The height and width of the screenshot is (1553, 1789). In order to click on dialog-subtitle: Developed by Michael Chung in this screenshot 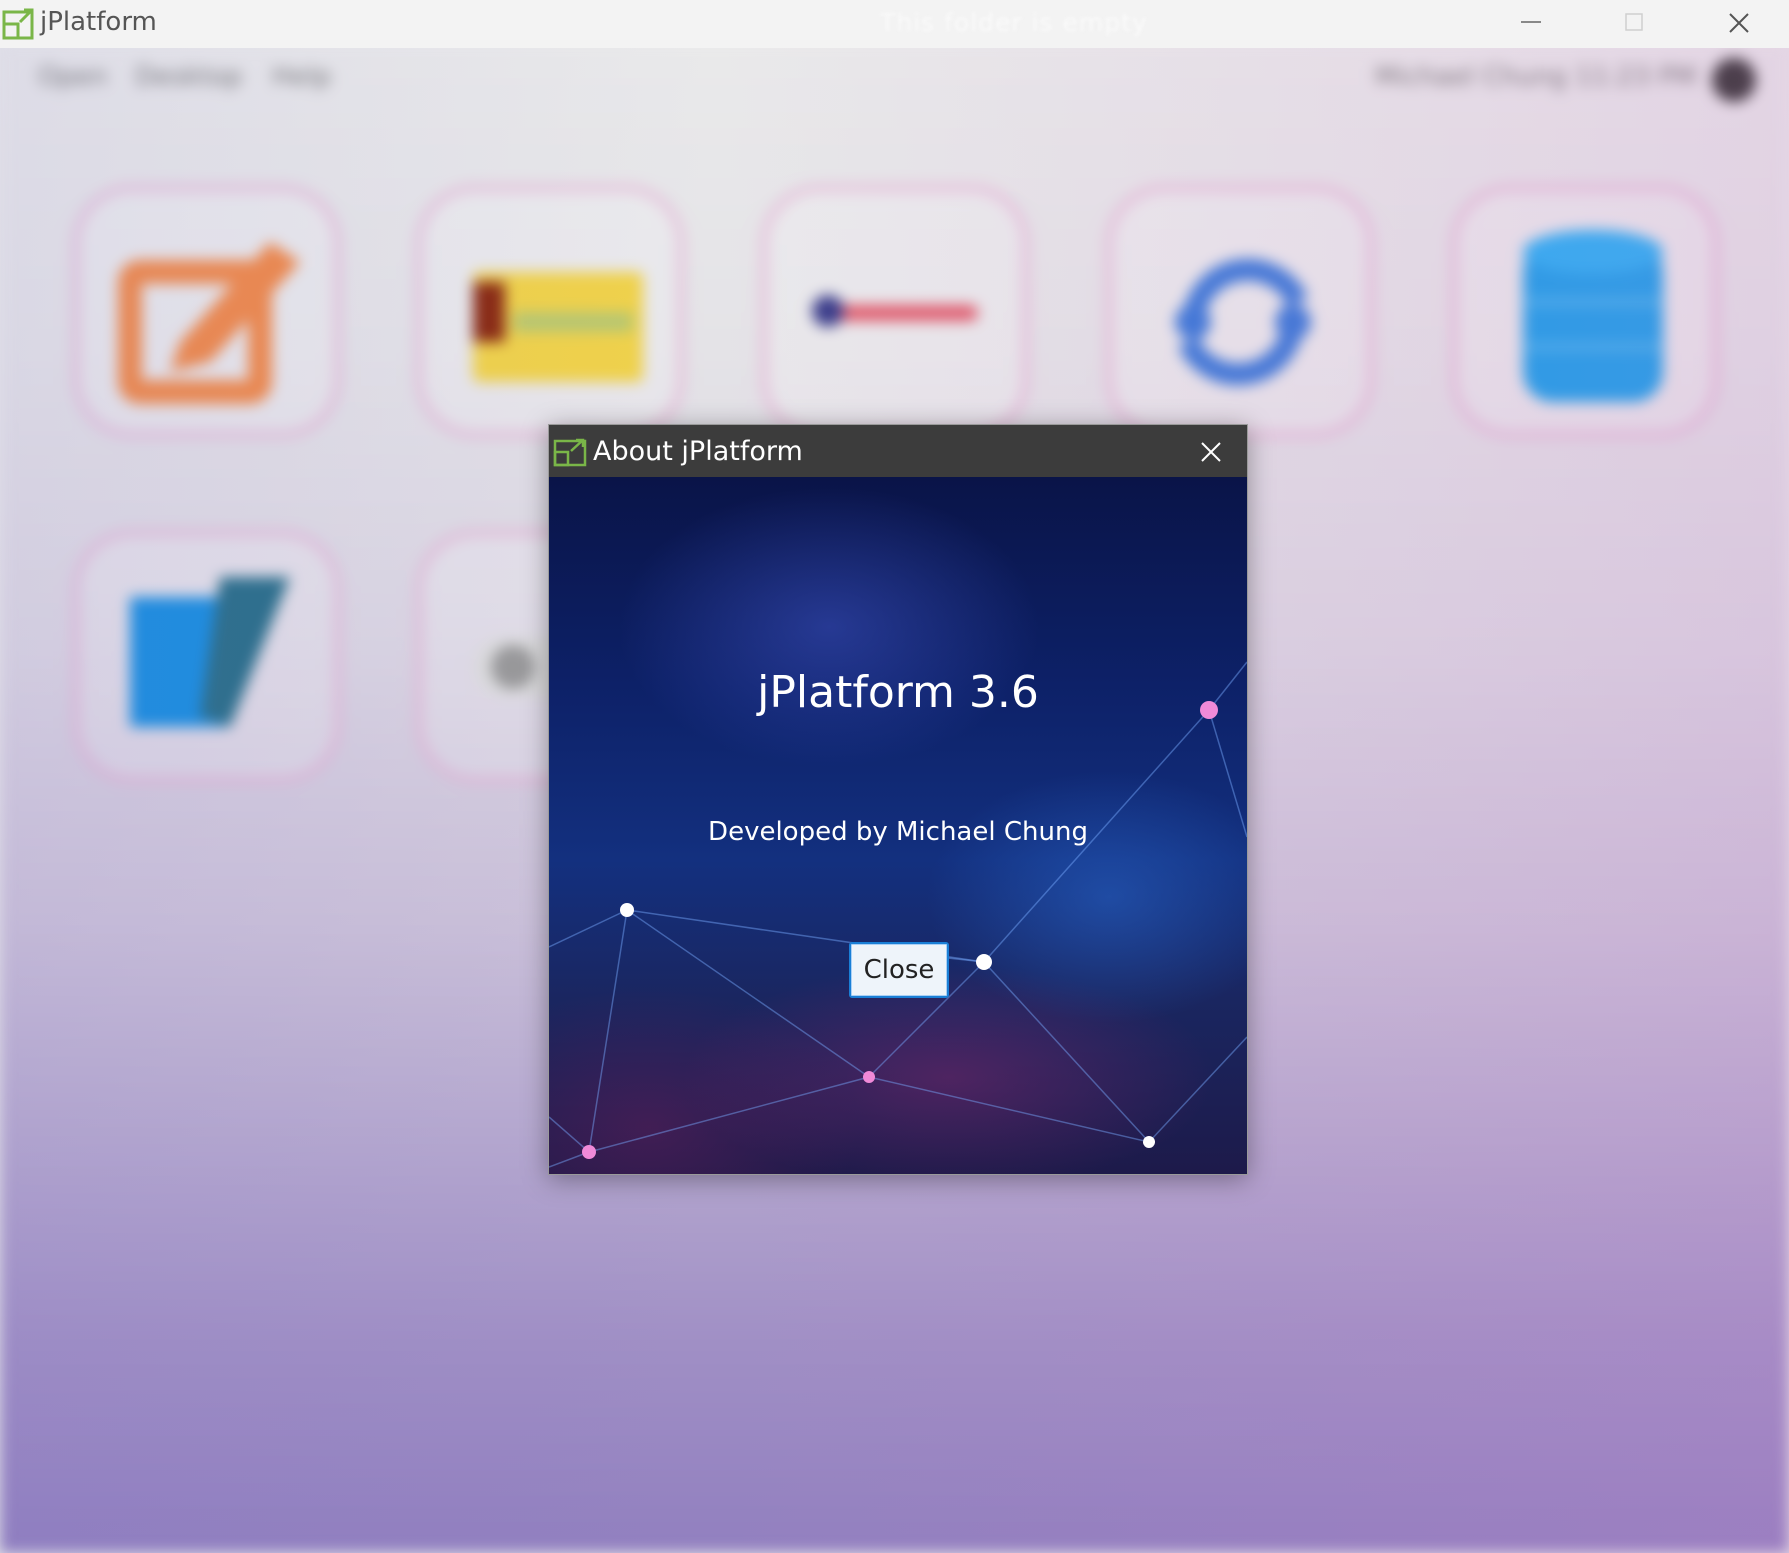, I will do `click(898, 832)`.